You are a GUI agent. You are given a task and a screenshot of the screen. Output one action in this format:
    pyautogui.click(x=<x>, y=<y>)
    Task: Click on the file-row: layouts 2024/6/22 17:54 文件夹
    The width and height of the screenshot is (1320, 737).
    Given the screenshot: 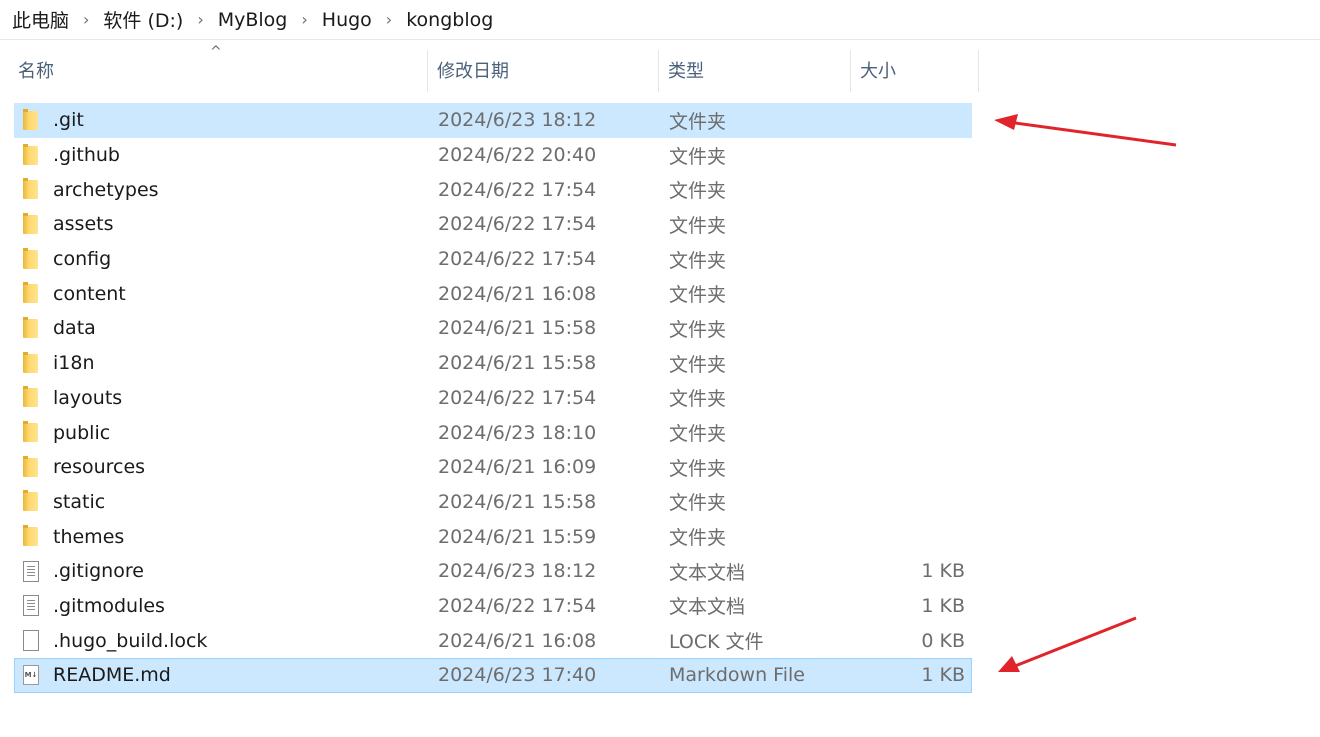 What is the action you would take?
    pyautogui.click(x=493, y=398)
    